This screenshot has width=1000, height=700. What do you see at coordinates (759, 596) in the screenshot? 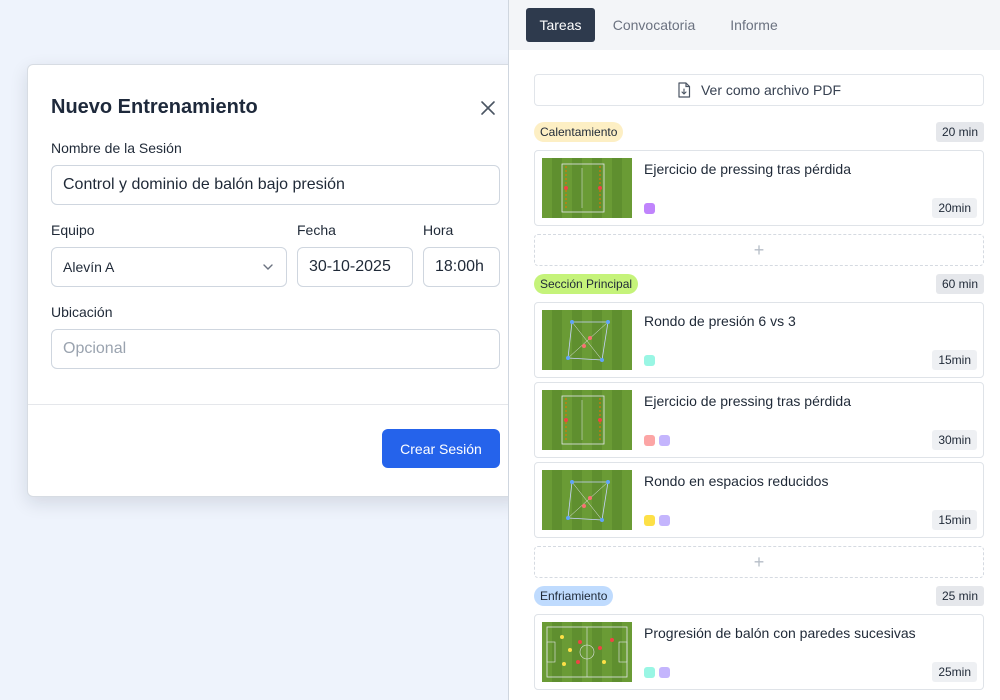
I see `section-header-enfriamiento: Enfriamiento 25 min` at bounding box center [759, 596].